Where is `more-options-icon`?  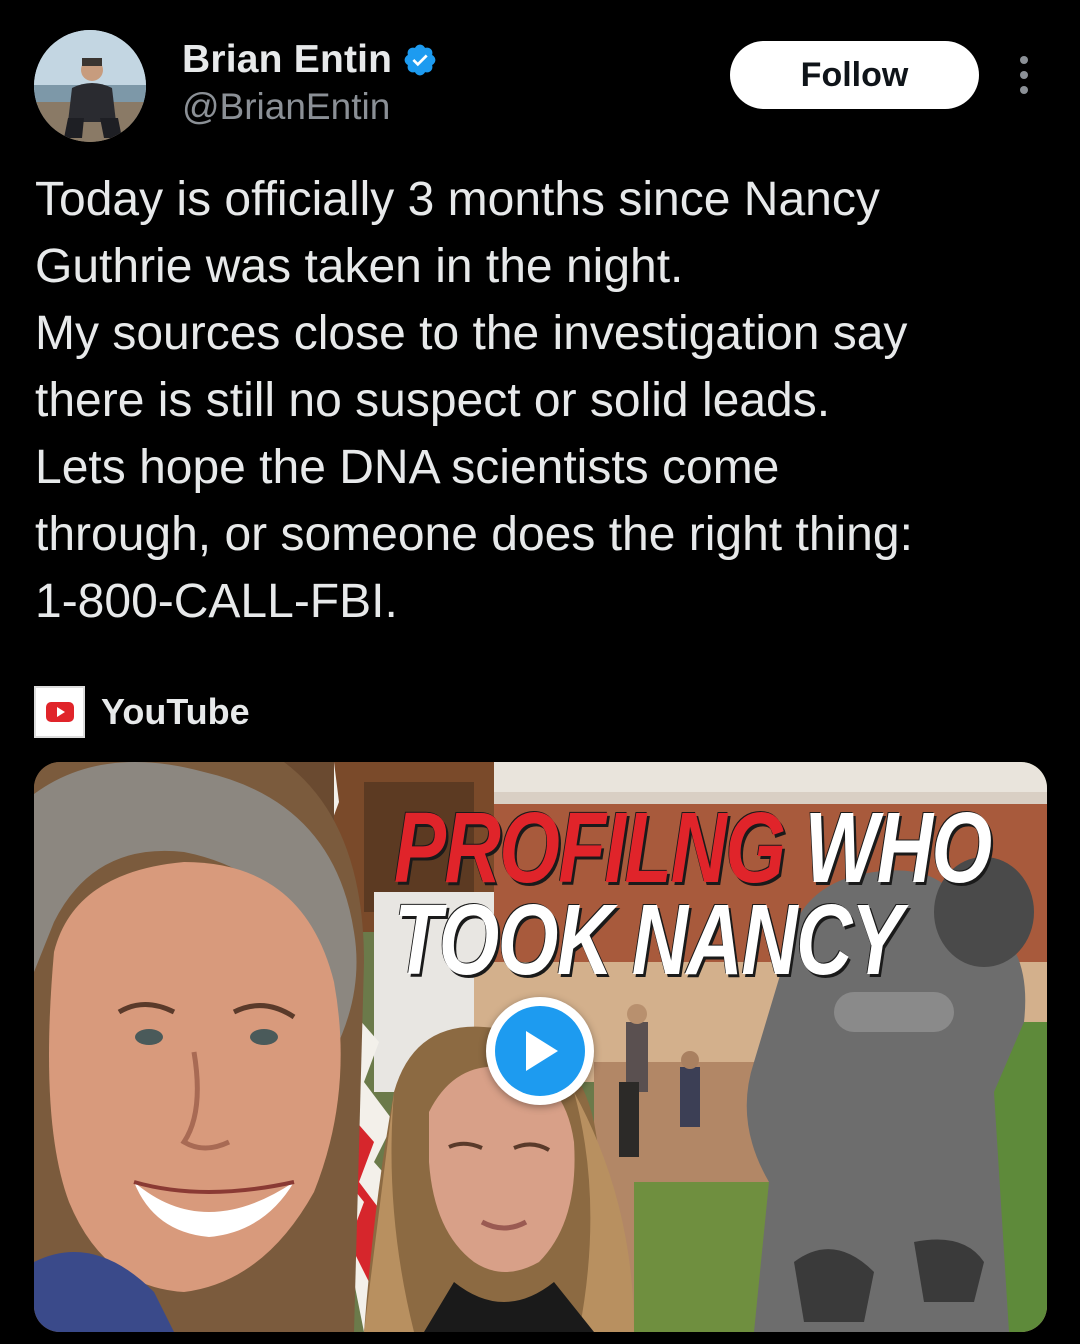
more-options-icon is located at coordinates (1024, 75).